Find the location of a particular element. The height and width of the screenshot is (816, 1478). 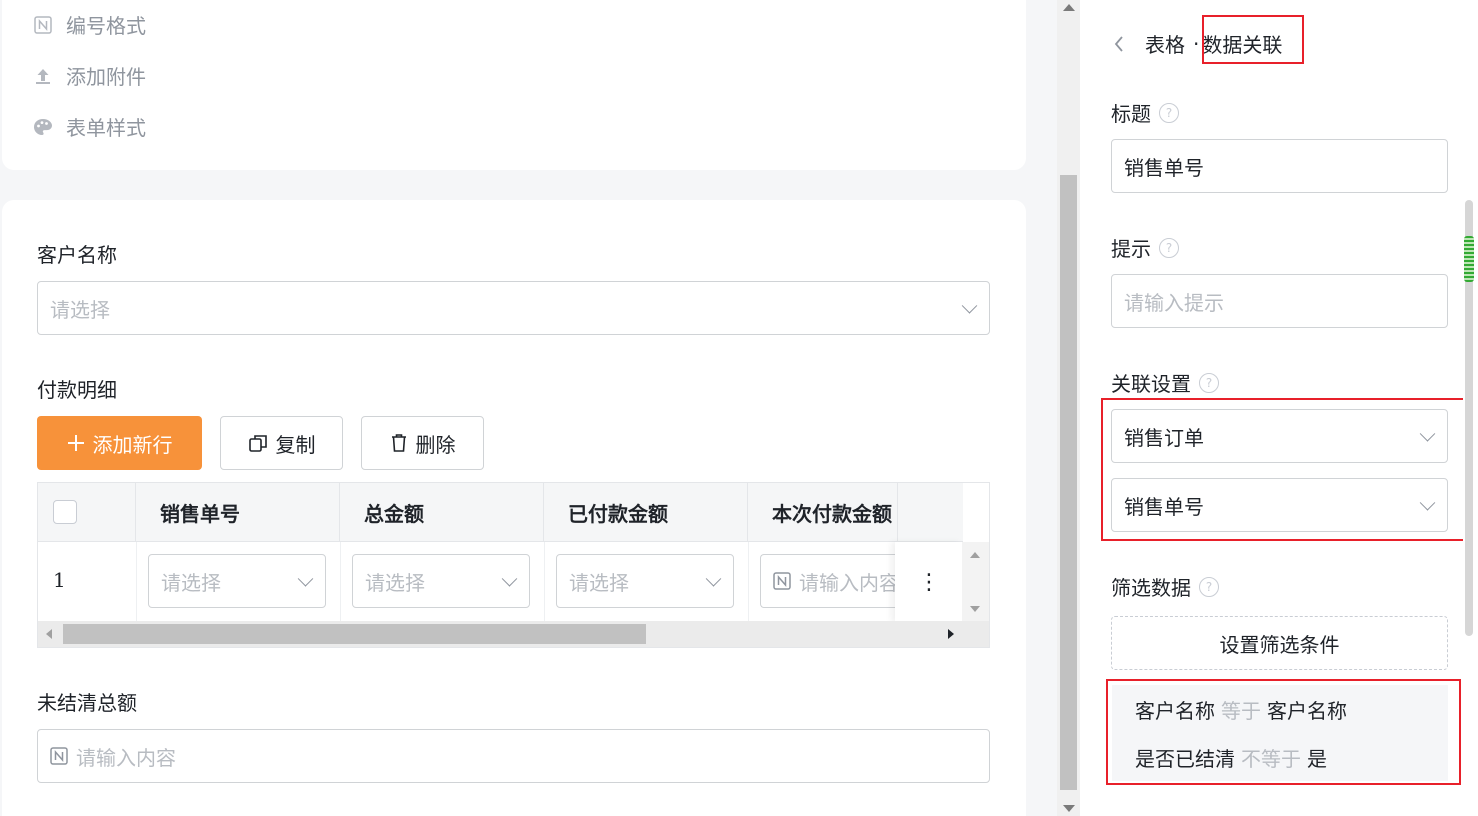

link-field-select: 销售单号 is located at coordinates (1279, 505).